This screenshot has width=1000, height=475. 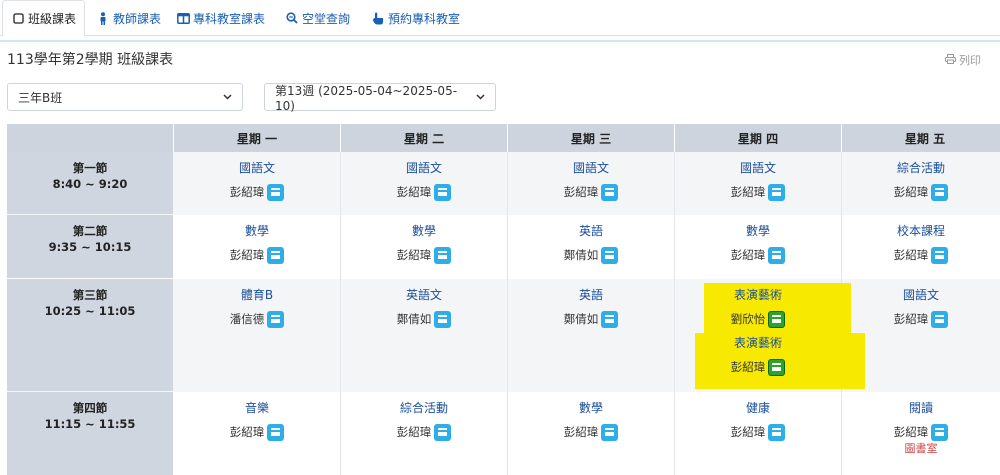 I want to click on period-time: 11:15 ~ 11:55, so click(x=90, y=424).